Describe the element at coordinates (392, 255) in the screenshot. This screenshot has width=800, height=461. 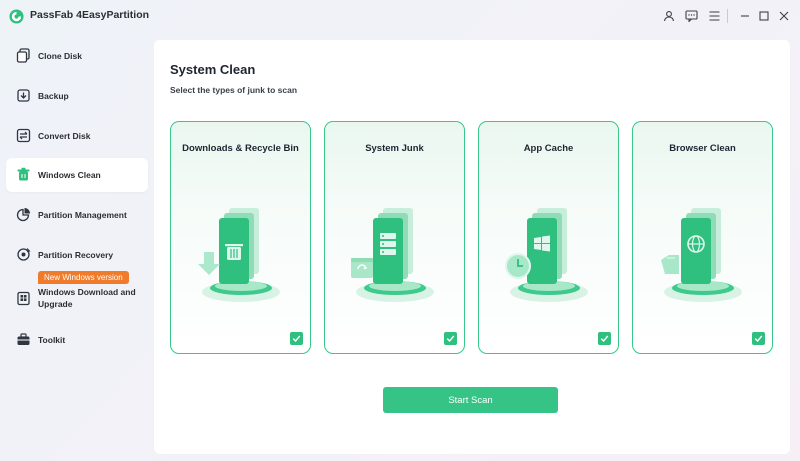
I see `system-junk-illustration` at that location.